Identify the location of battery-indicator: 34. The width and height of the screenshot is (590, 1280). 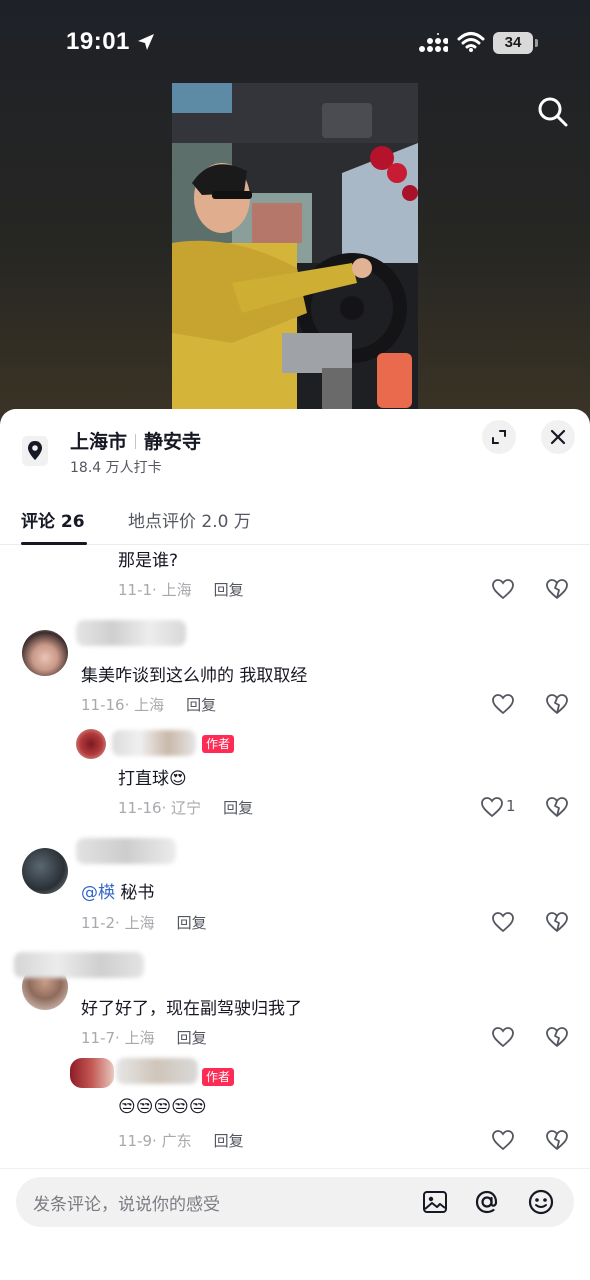
(513, 43).